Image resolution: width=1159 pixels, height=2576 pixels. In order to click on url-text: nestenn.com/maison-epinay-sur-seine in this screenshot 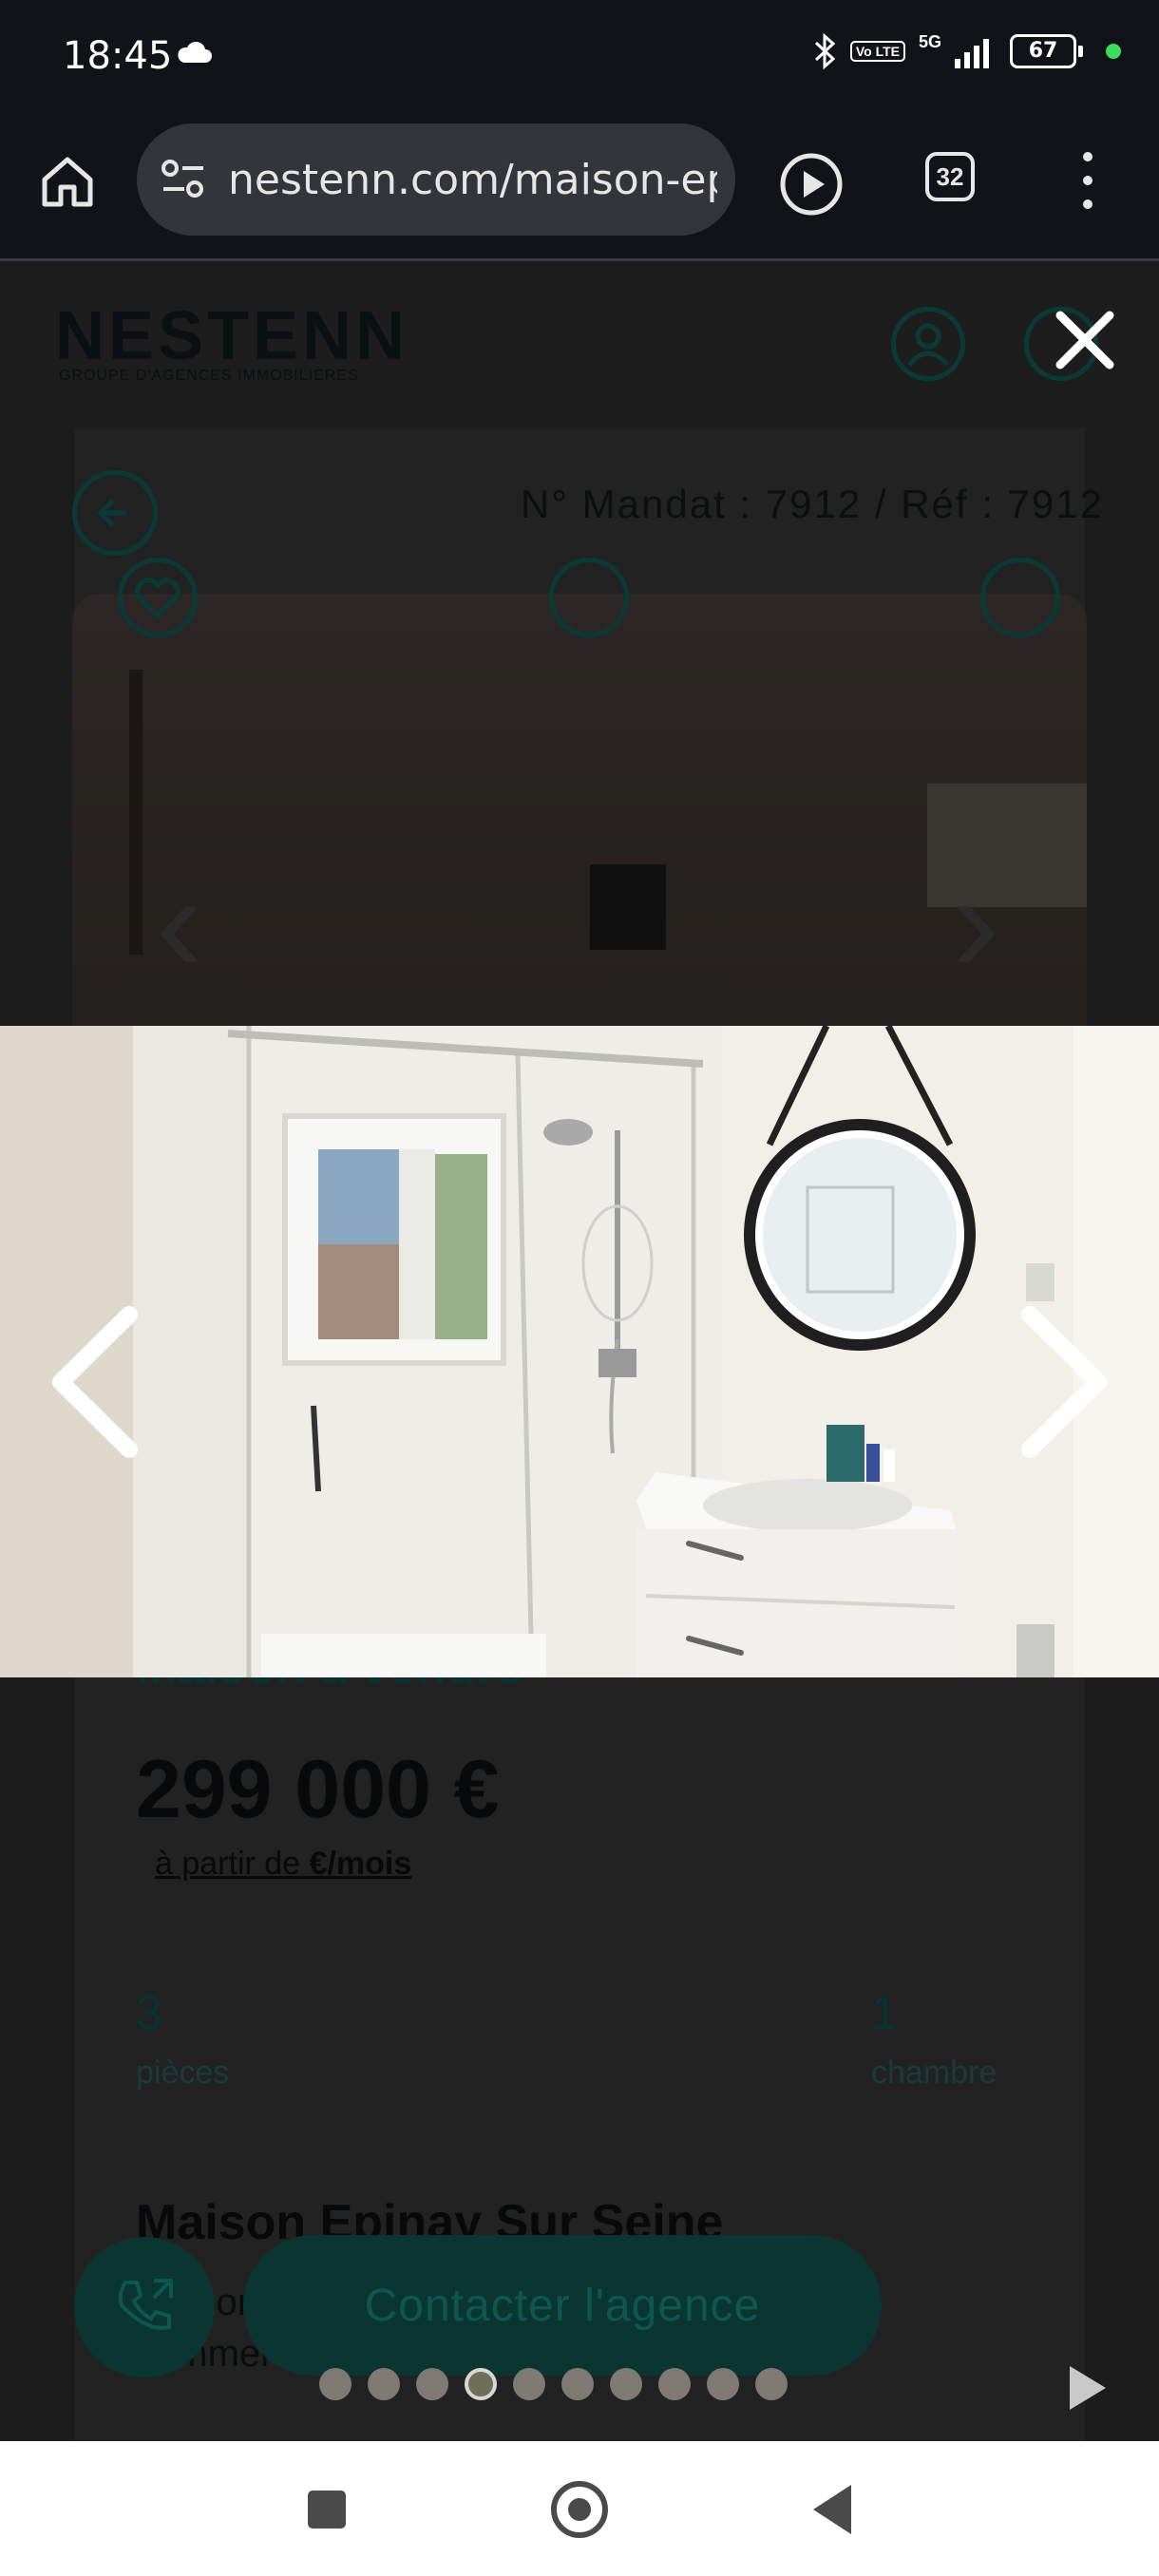, I will do `click(472, 180)`.